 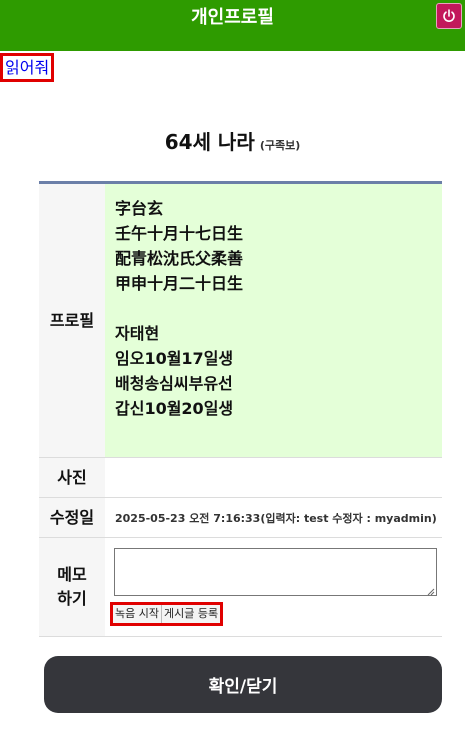 I want to click on profile-line: 壬午十月十七日生, so click(x=179, y=233).